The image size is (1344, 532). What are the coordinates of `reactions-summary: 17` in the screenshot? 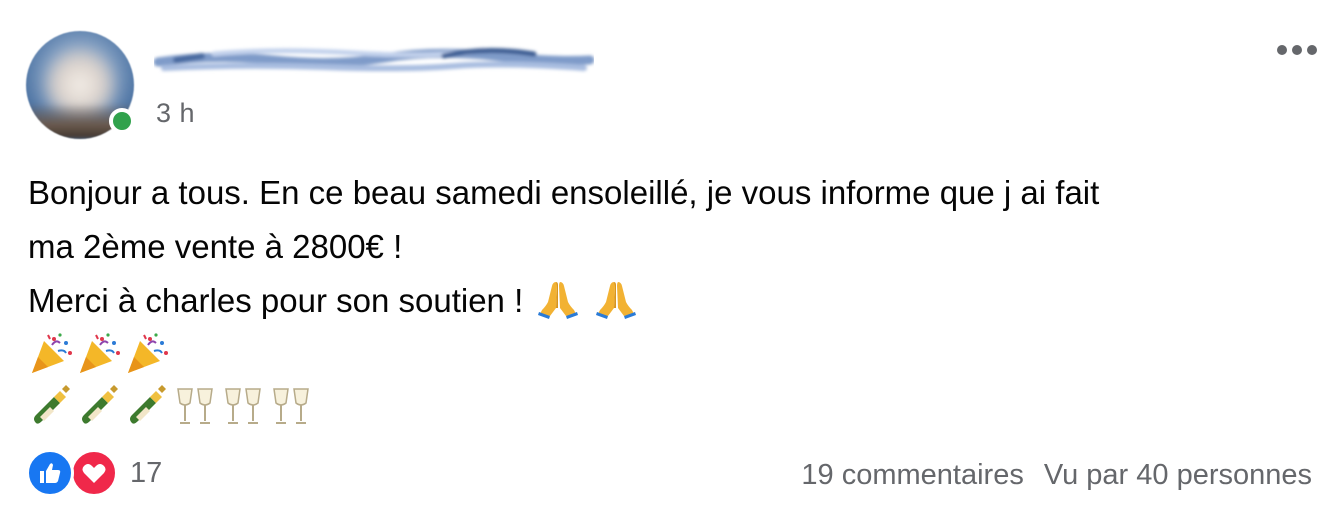 It's located at (94, 473).